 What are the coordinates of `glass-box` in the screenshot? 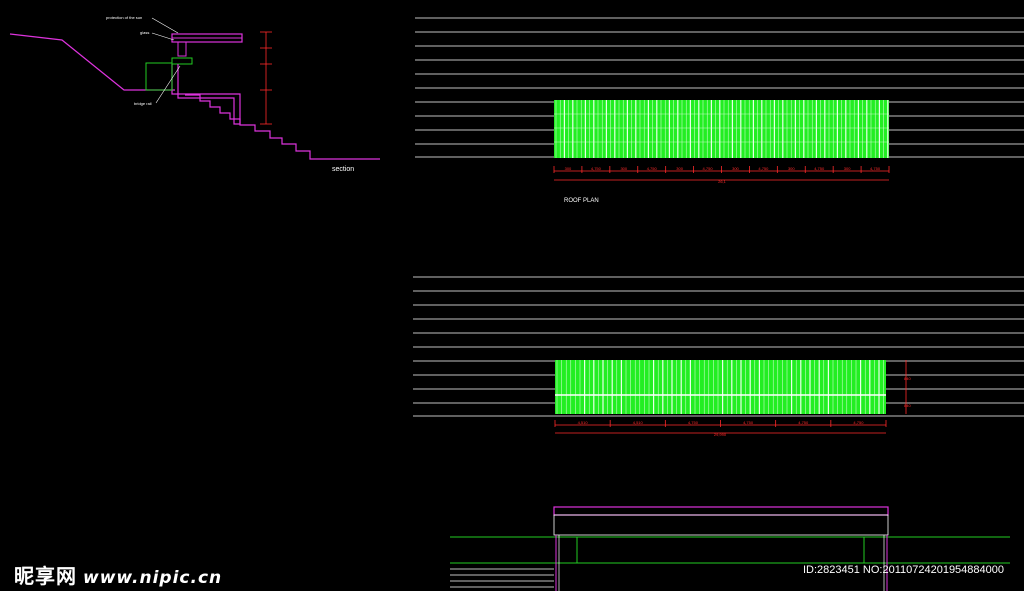 It's located at (182, 49).